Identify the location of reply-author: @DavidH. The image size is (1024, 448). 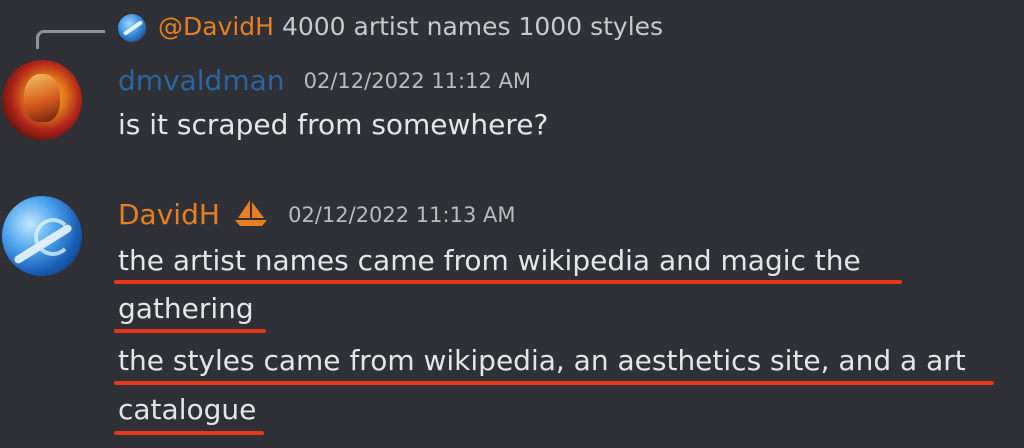
(216, 26).